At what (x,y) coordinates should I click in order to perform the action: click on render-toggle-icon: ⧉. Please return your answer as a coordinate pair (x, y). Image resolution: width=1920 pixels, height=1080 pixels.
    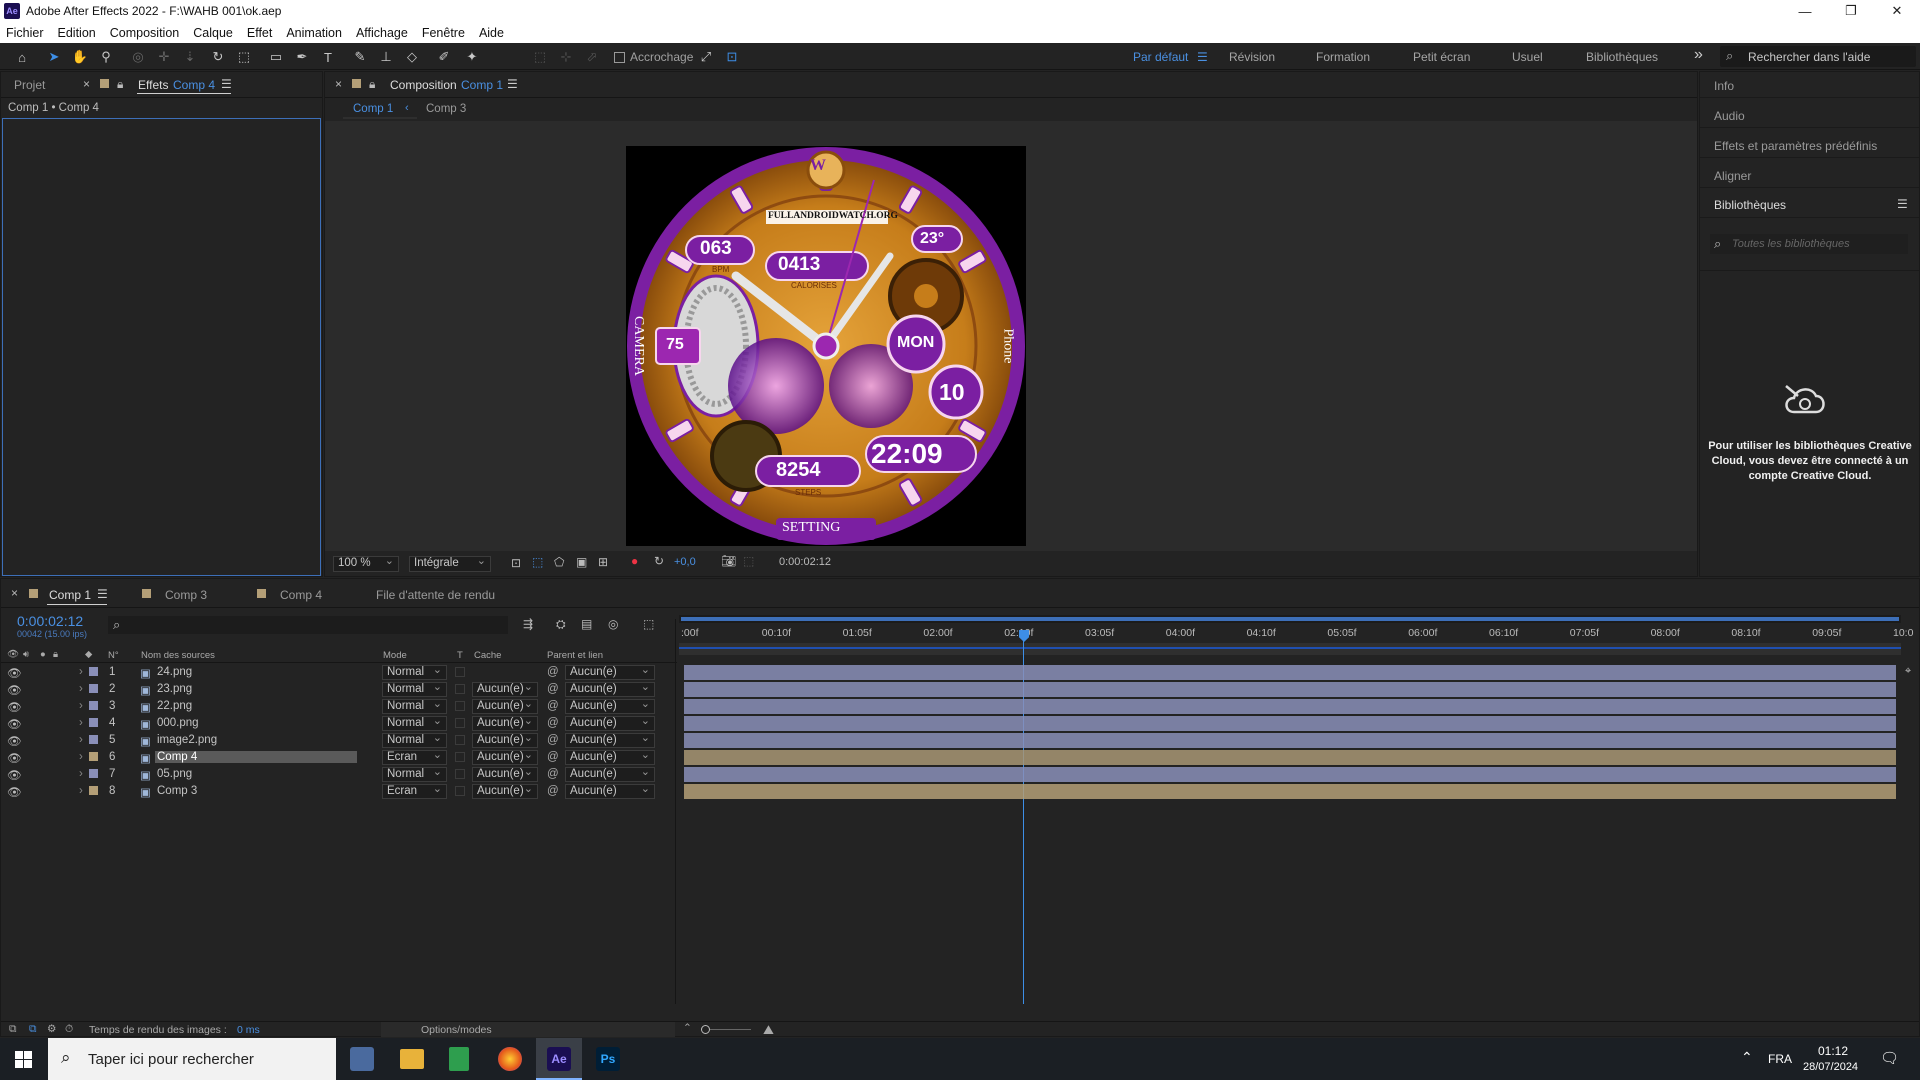
    Looking at the image, I should click on (13, 1029).